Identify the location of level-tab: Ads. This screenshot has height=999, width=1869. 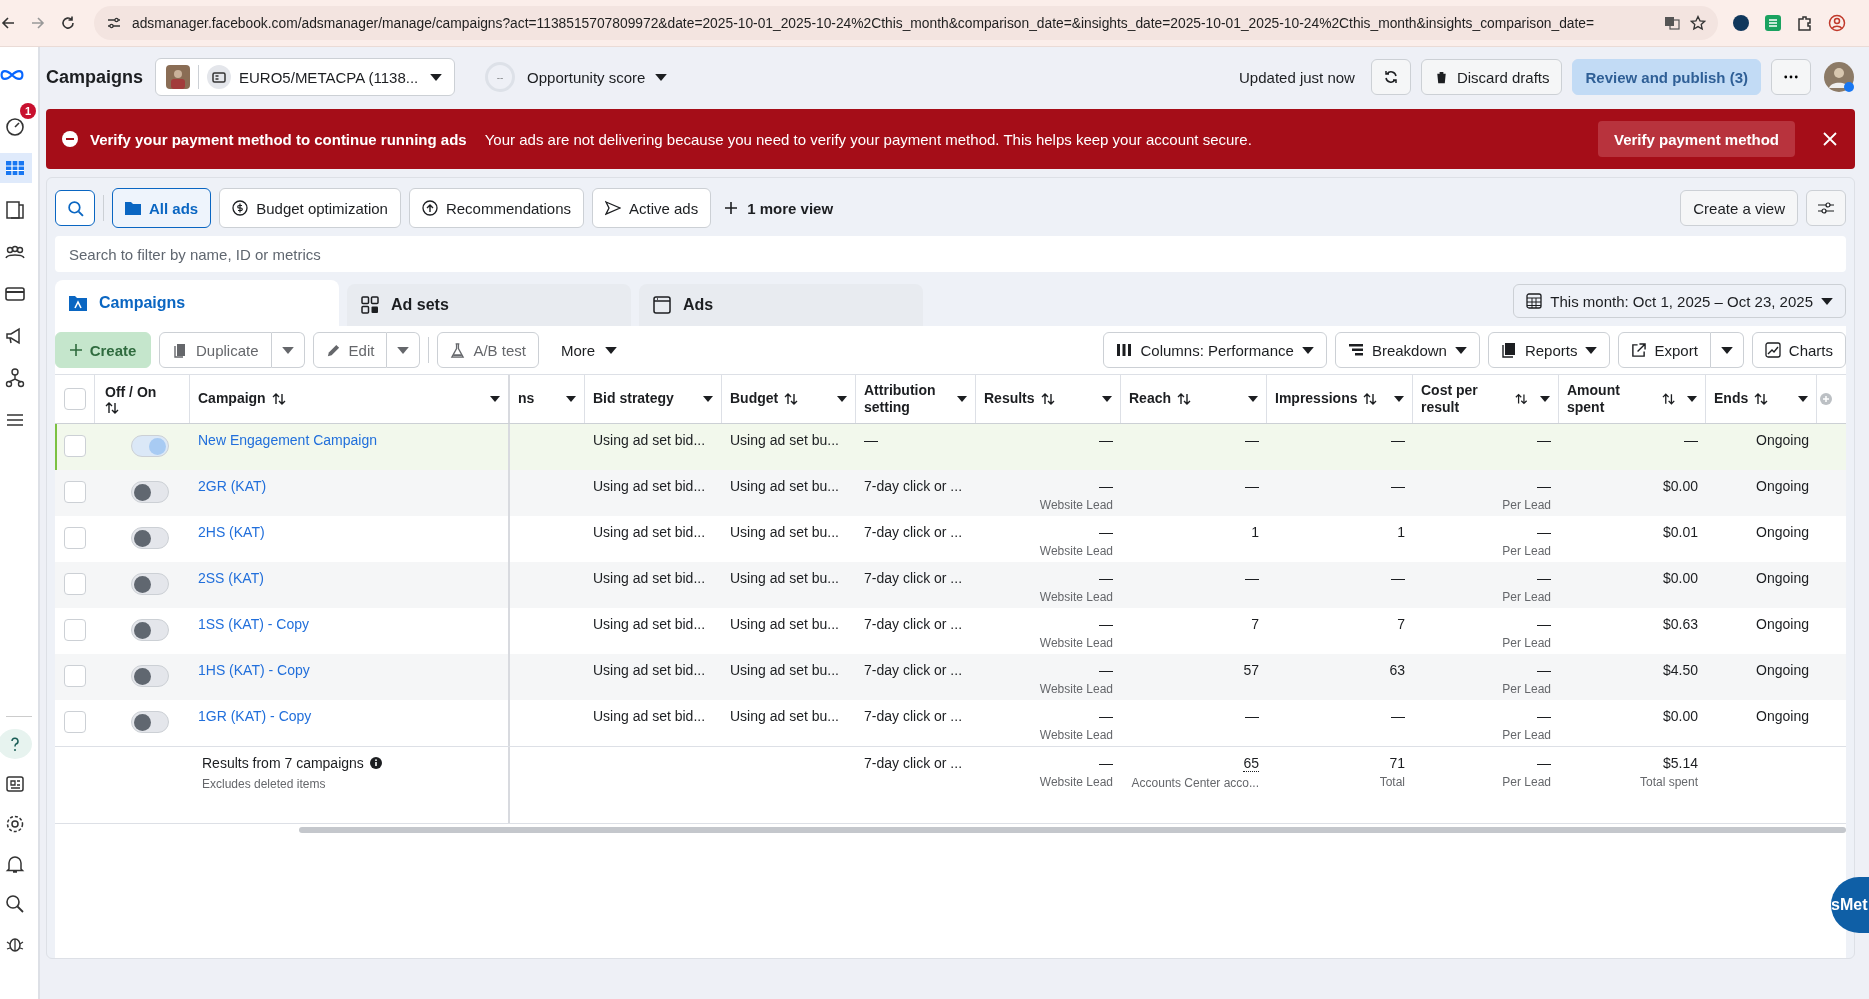
(781, 305).